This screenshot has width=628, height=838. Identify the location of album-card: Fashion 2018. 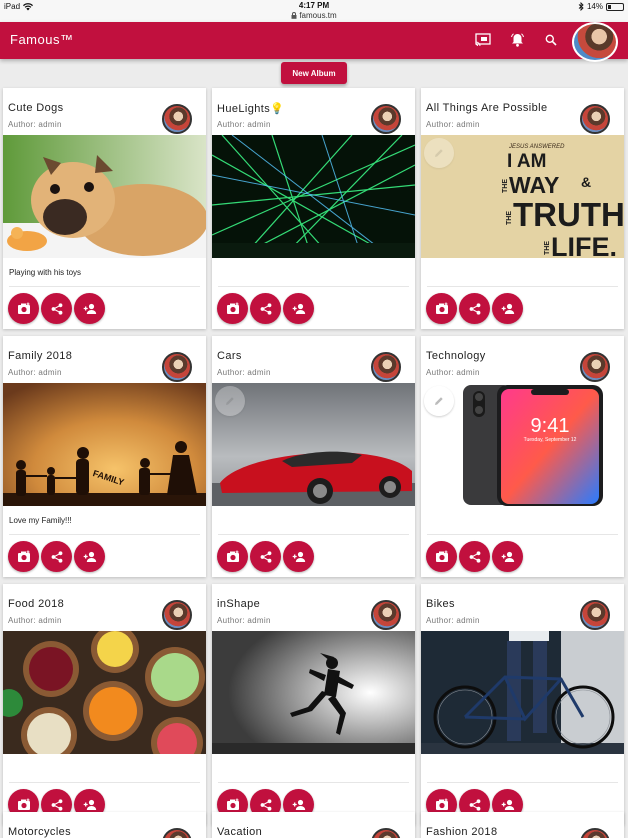
(522, 825).